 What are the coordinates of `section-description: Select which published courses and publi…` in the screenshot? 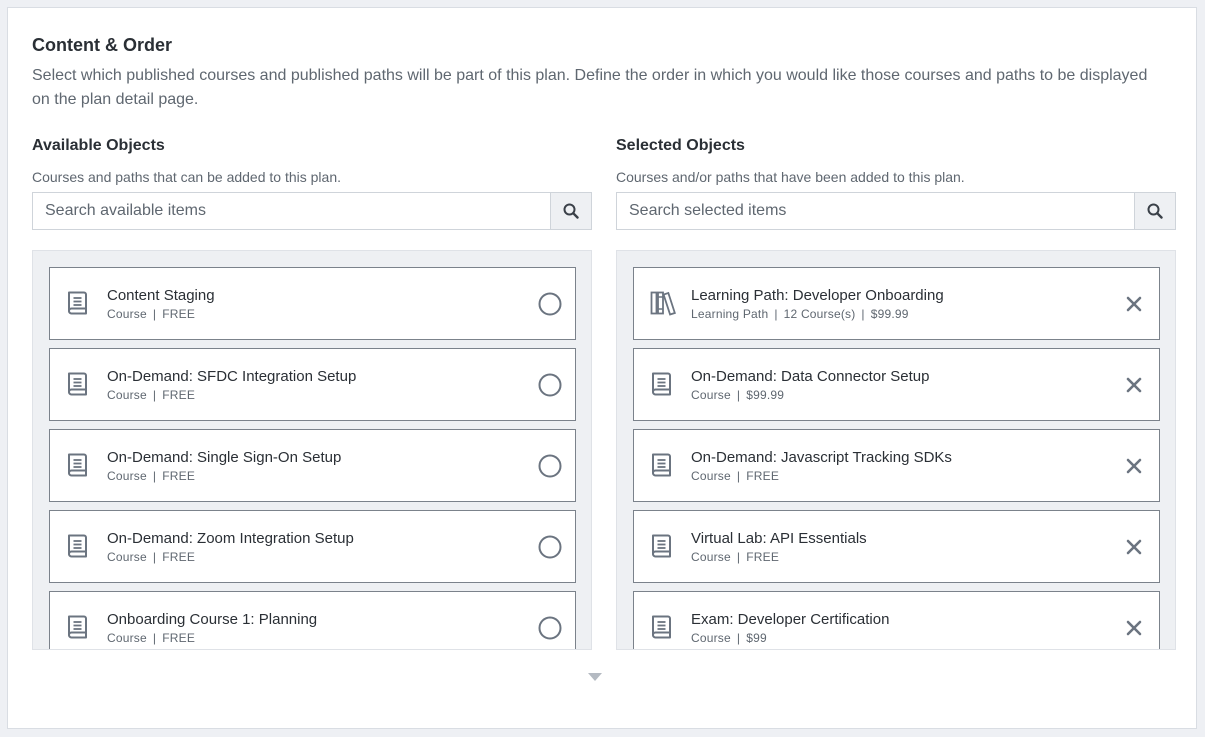 It's located at (590, 87).